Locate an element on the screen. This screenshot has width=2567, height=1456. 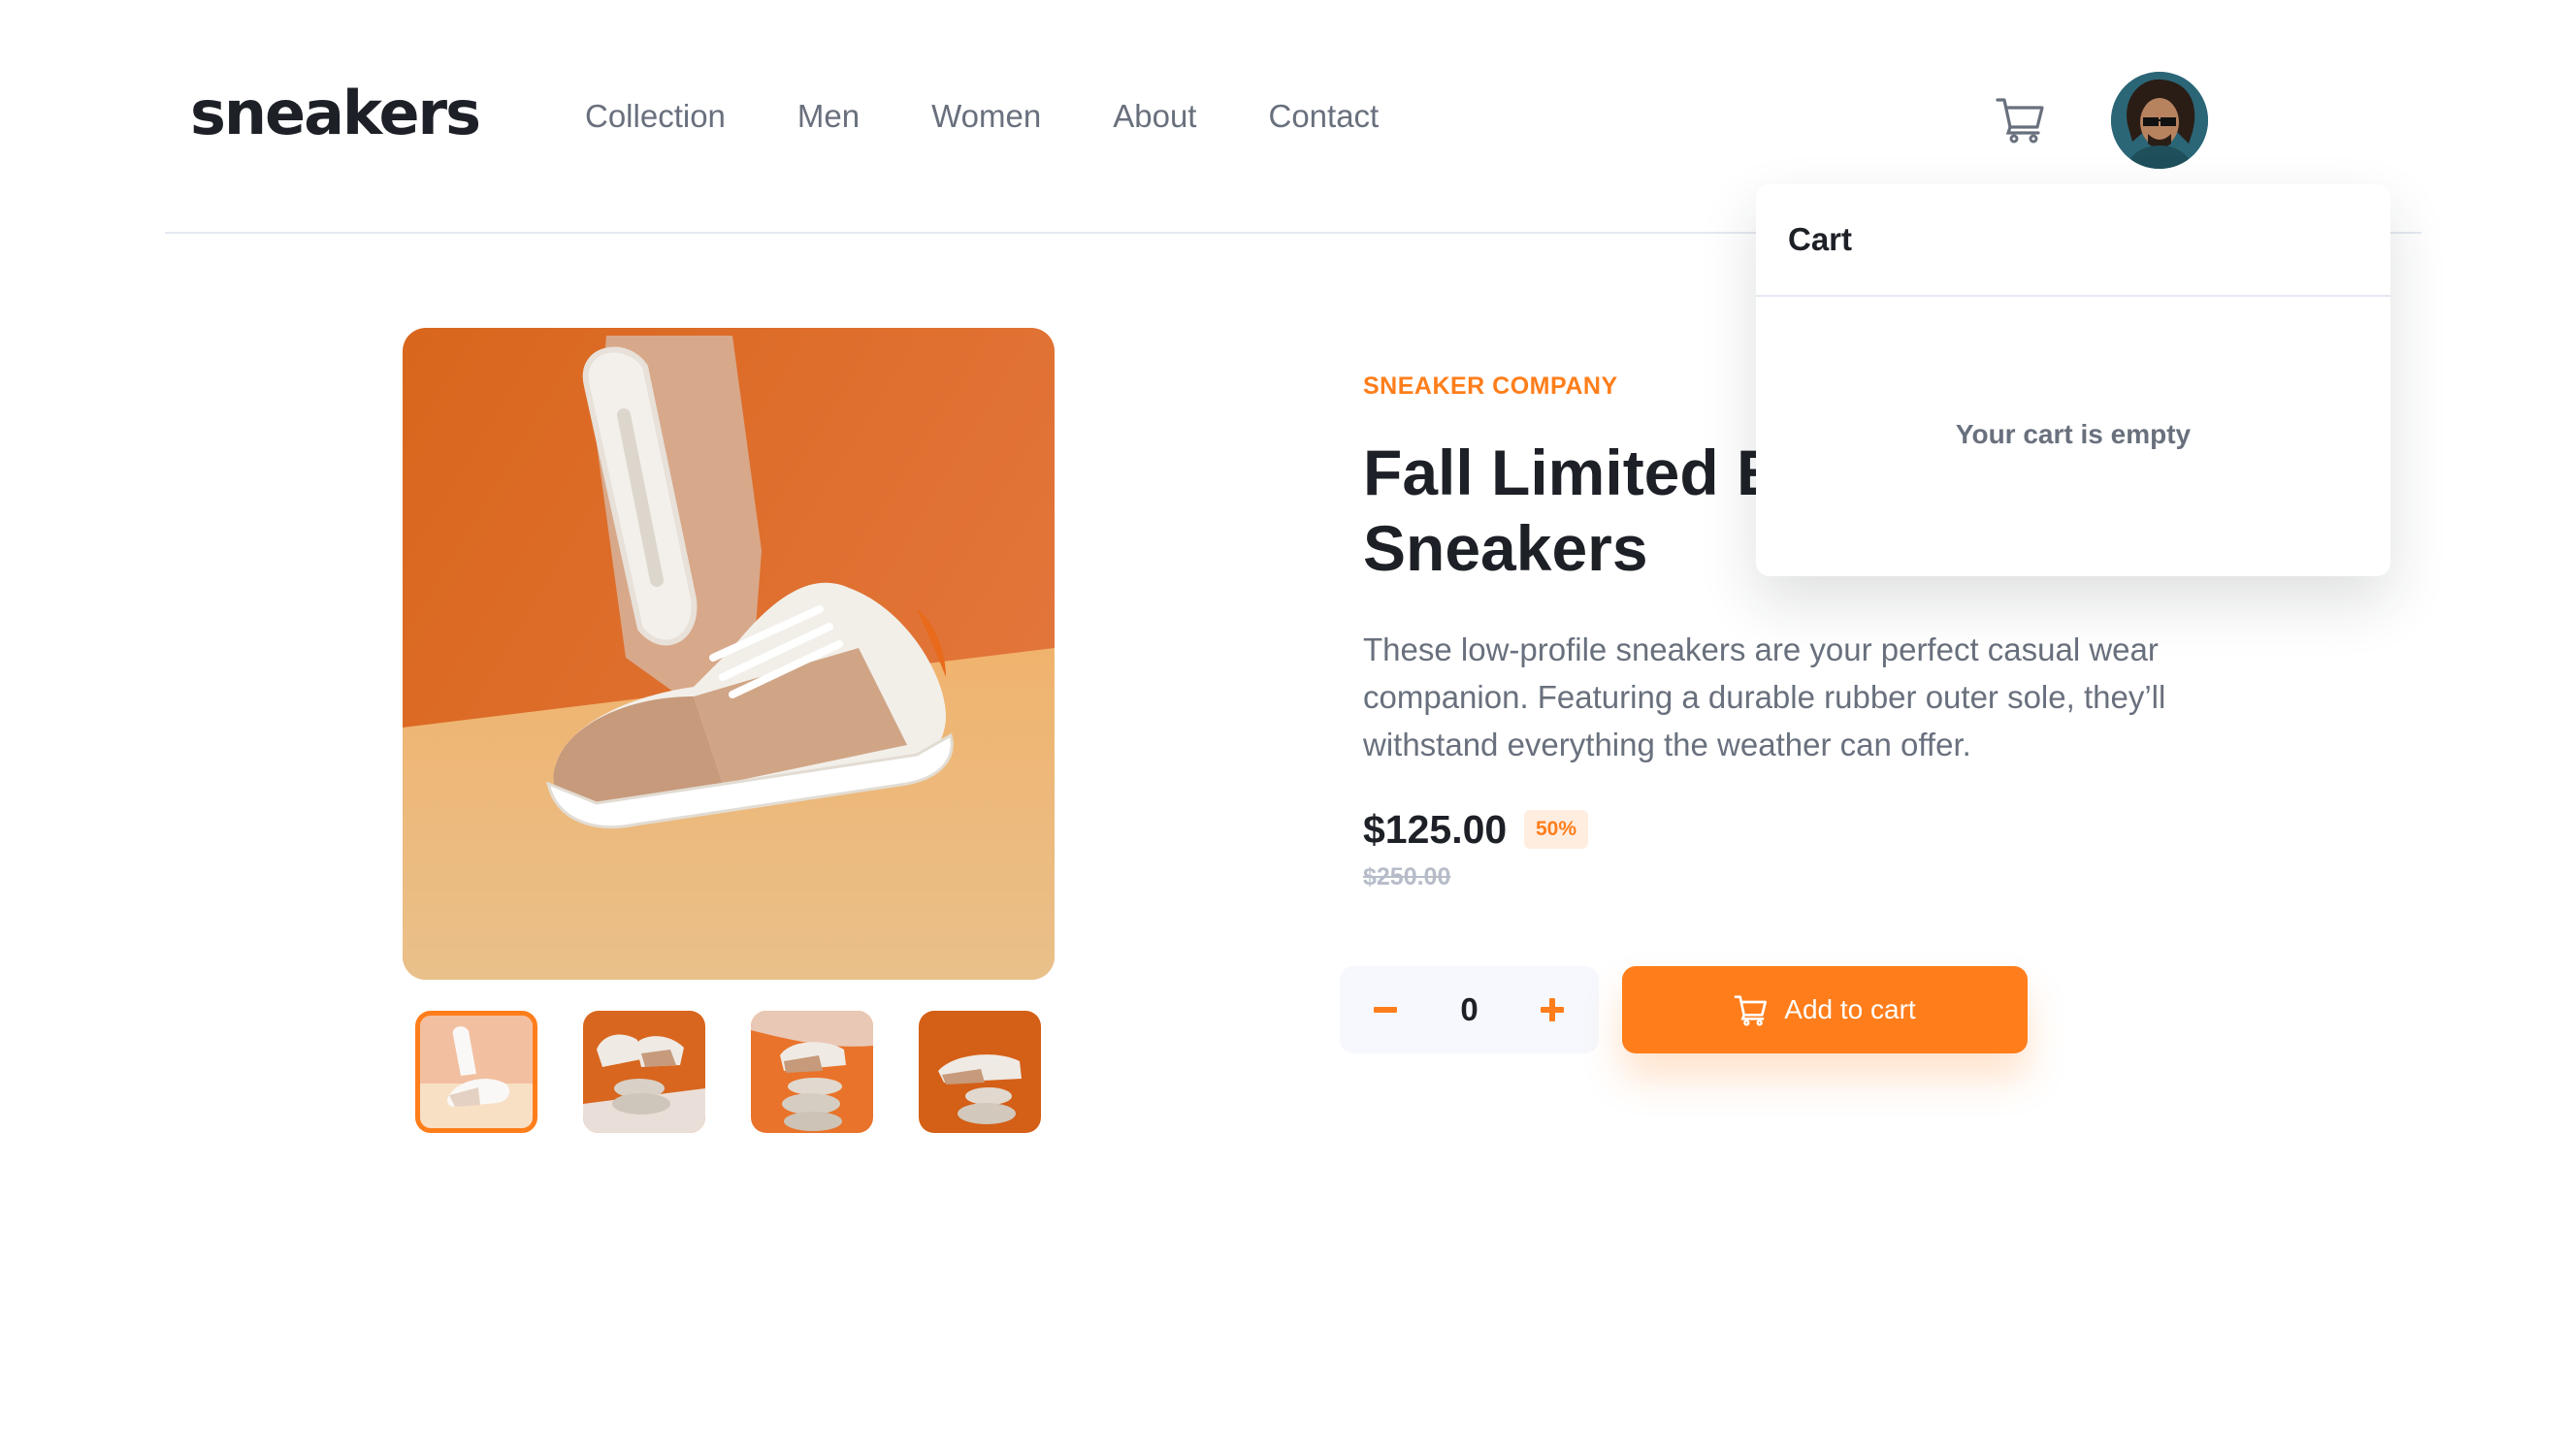
thumbnail-list is located at coordinates (751, 1072).